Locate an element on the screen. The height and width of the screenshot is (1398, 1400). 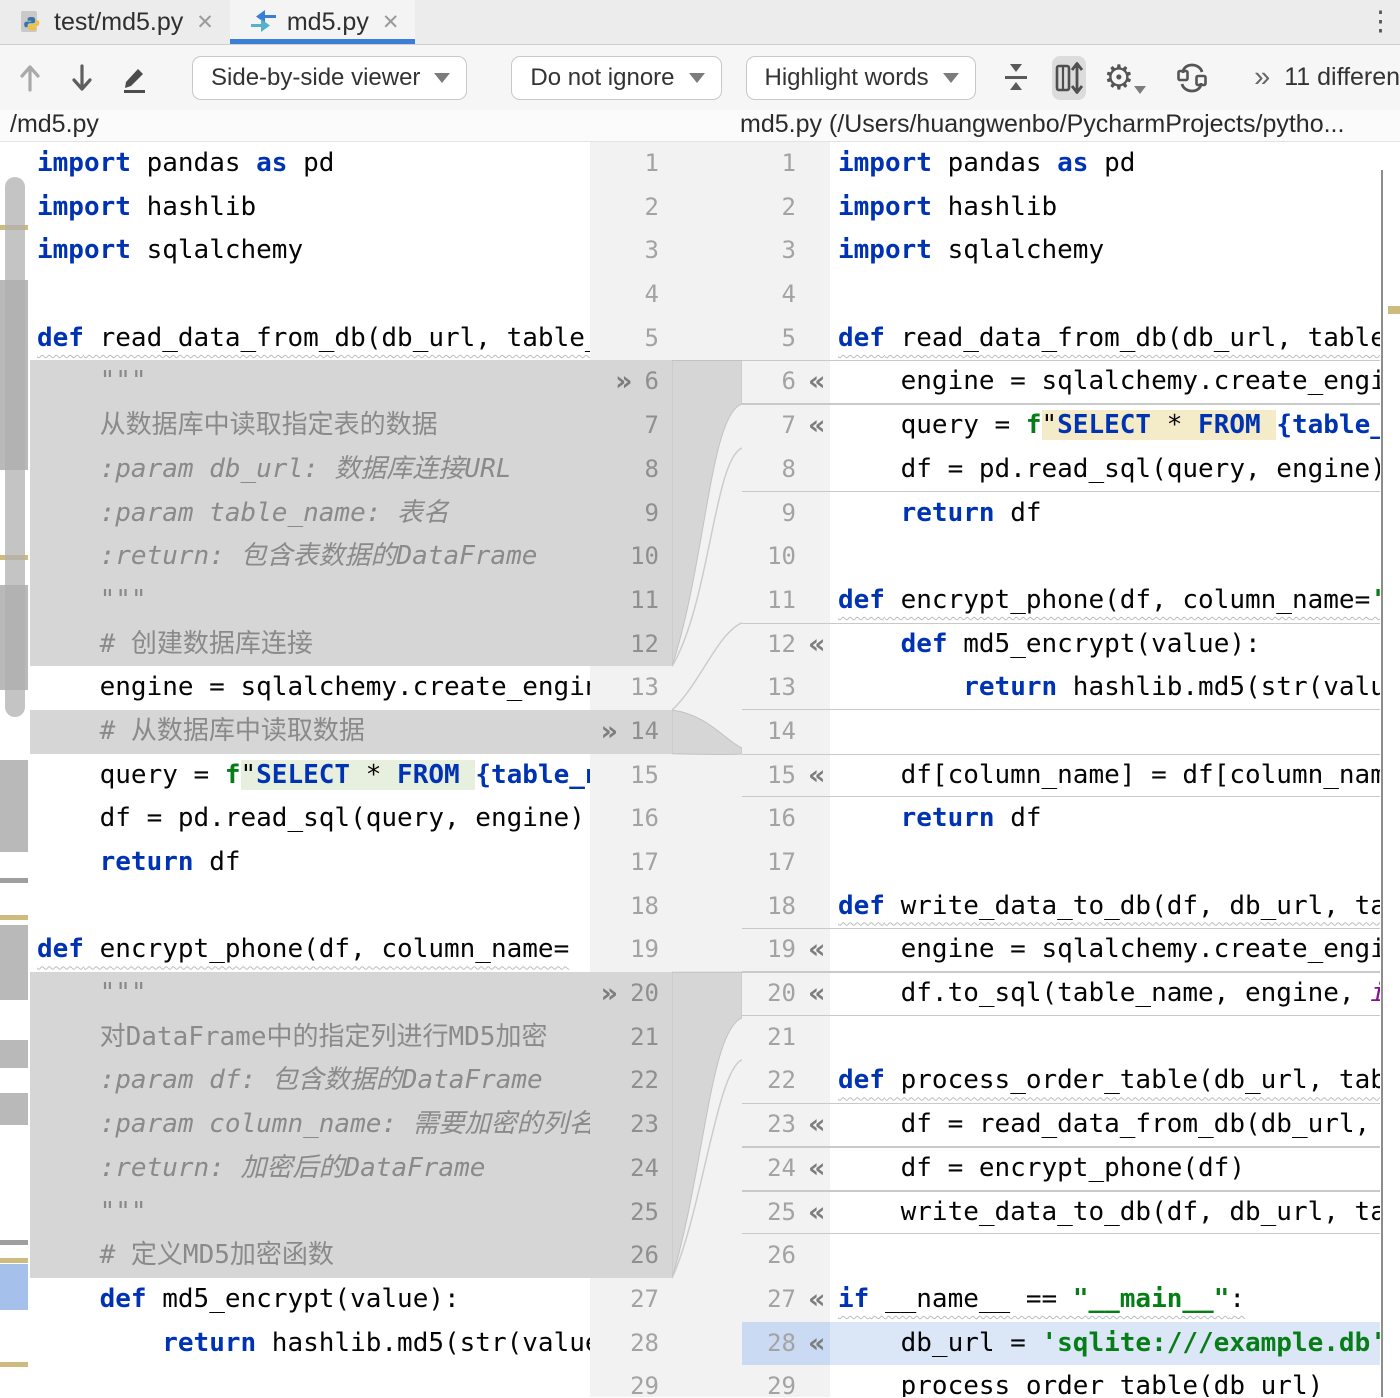
code-line: def encrypt_phone(df, column_name= is located at coordinates (310, 950).